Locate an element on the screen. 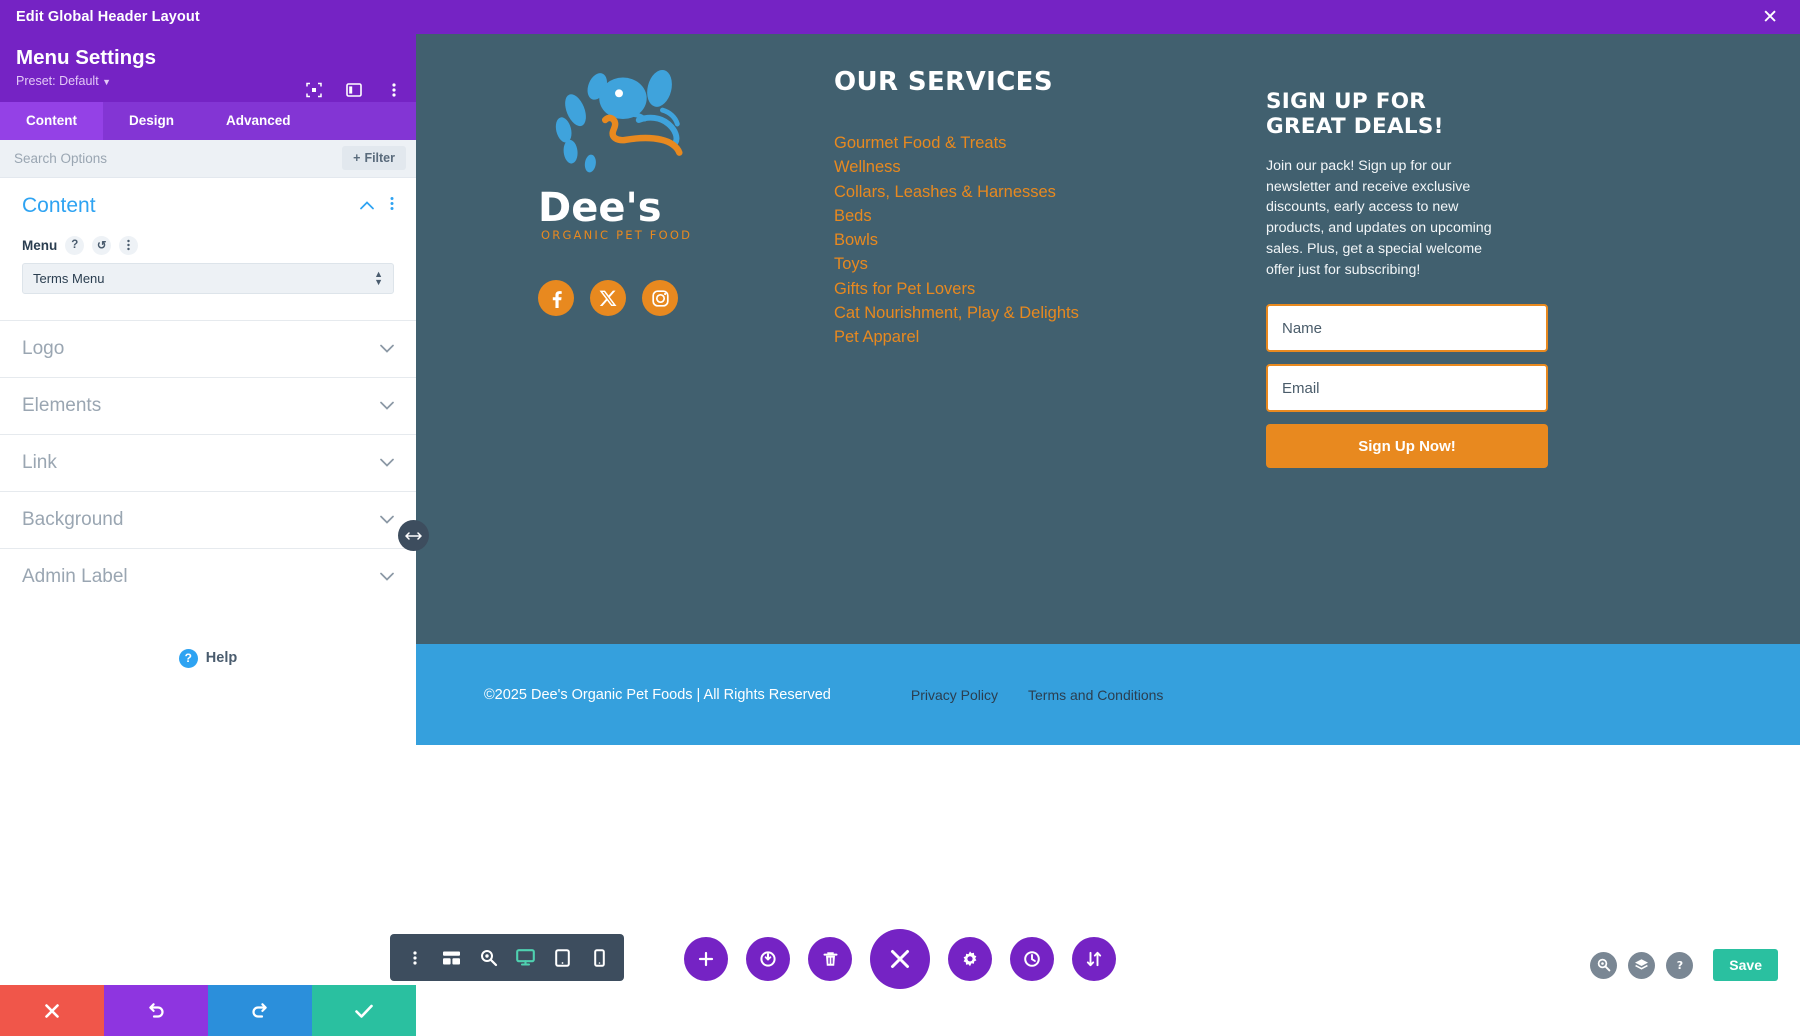 Image resolution: width=1800 pixels, height=1036 pixels. panel-action-bar is located at coordinates (208, 1010).